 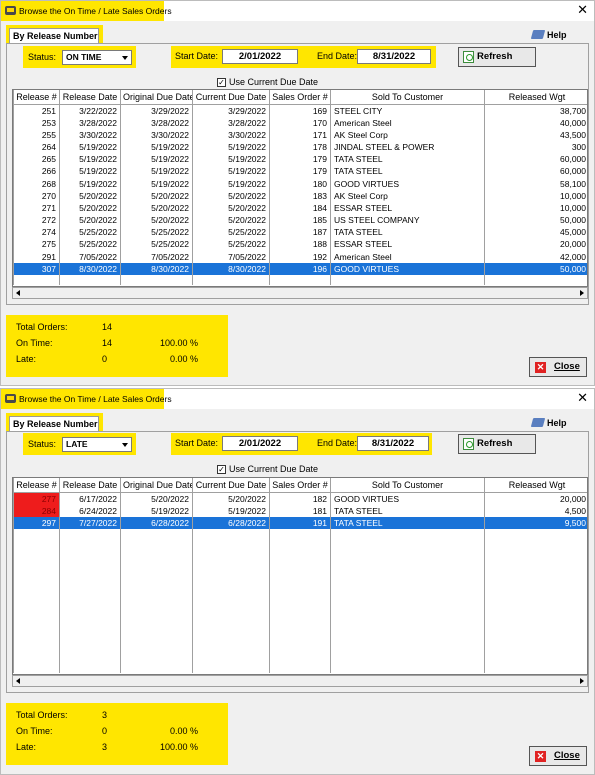 What do you see at coordinates (90, 134) in the screenshot?
I see `table-cell: 3/30/2022` at bounding box center [90, 134].